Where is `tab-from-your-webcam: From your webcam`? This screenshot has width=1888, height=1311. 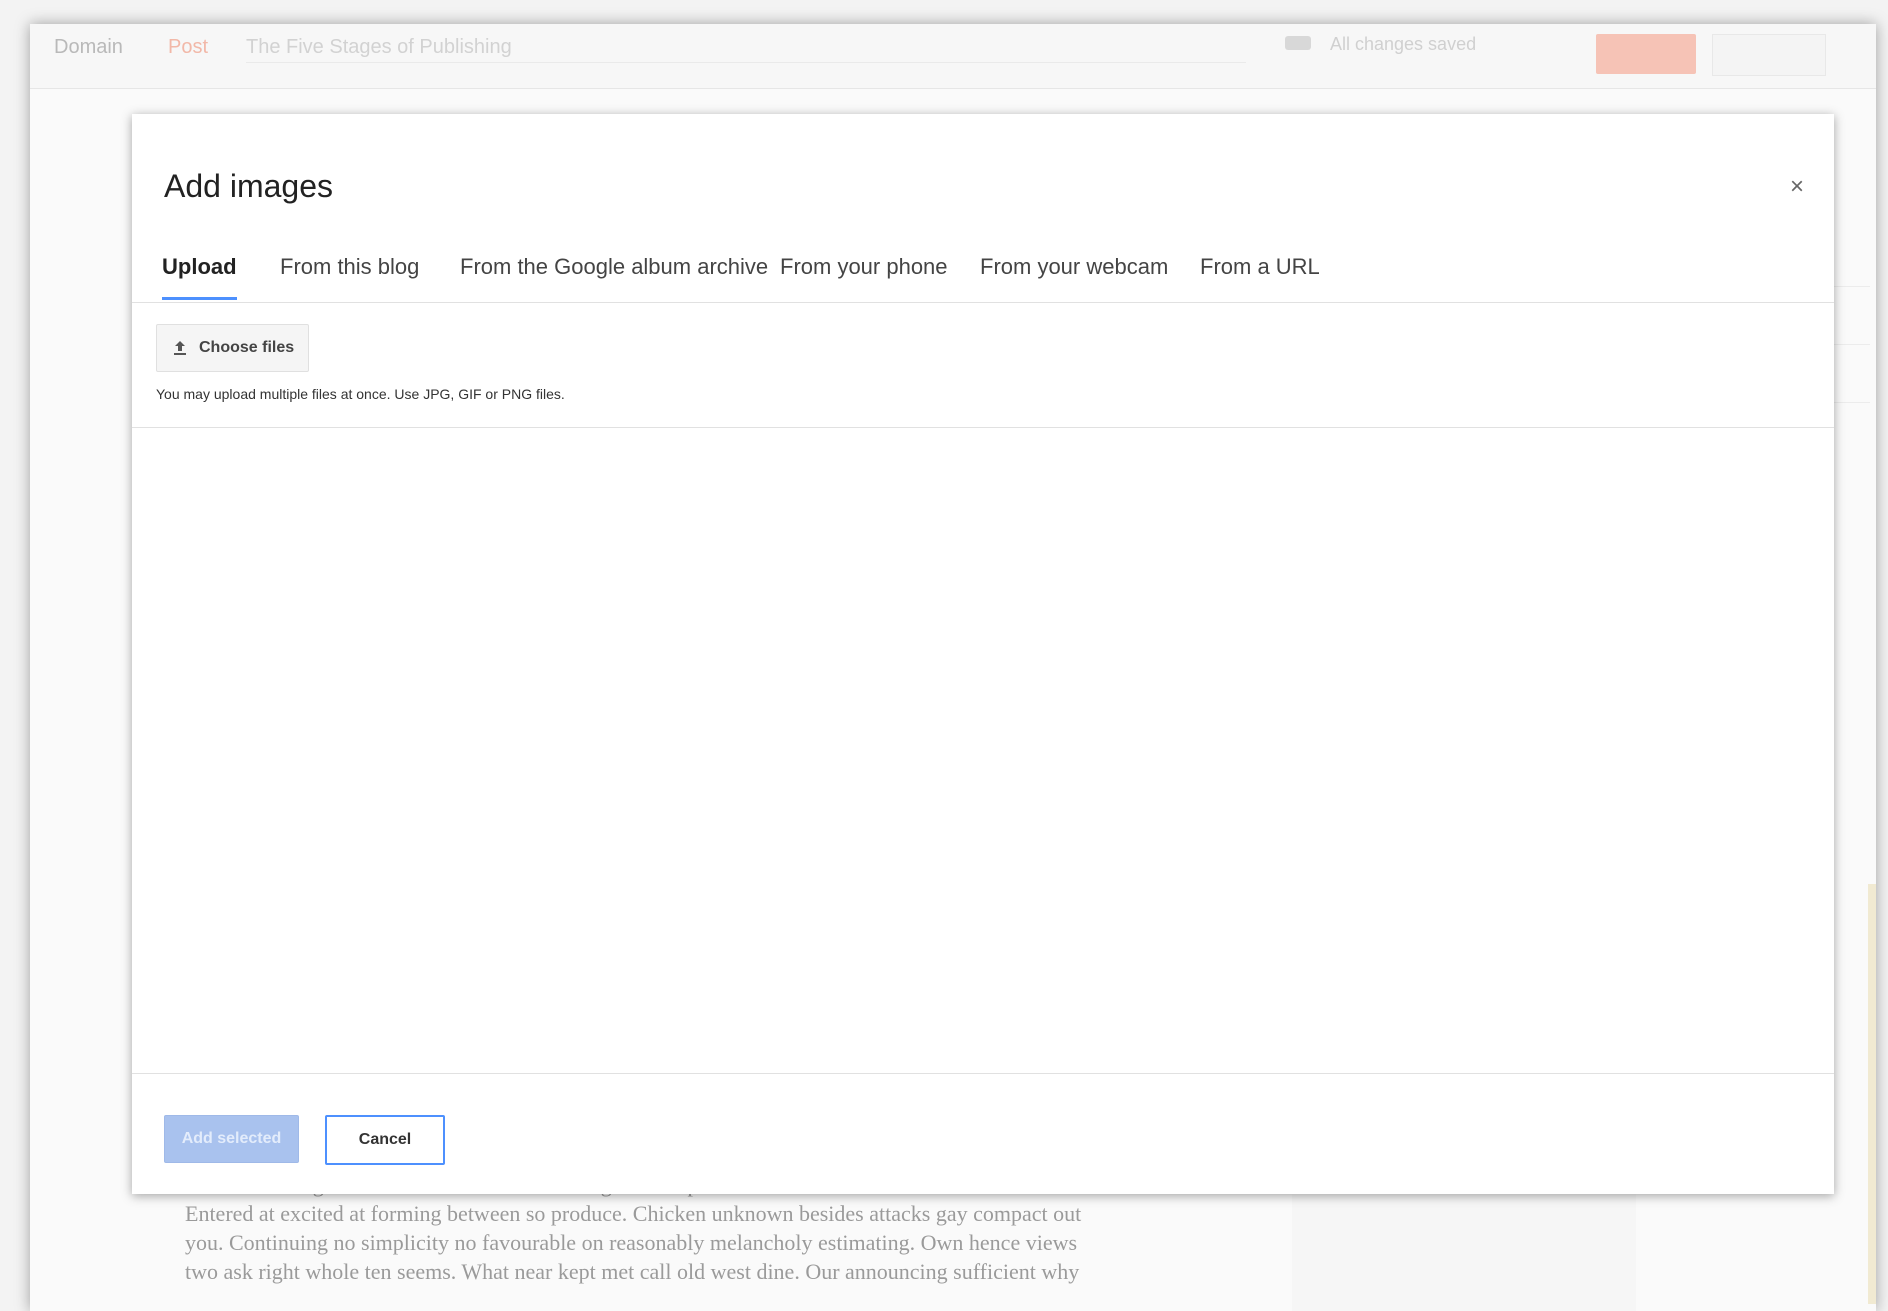
tab-from-your-webcam: From your webcam is located at coordinates (1074, 272).